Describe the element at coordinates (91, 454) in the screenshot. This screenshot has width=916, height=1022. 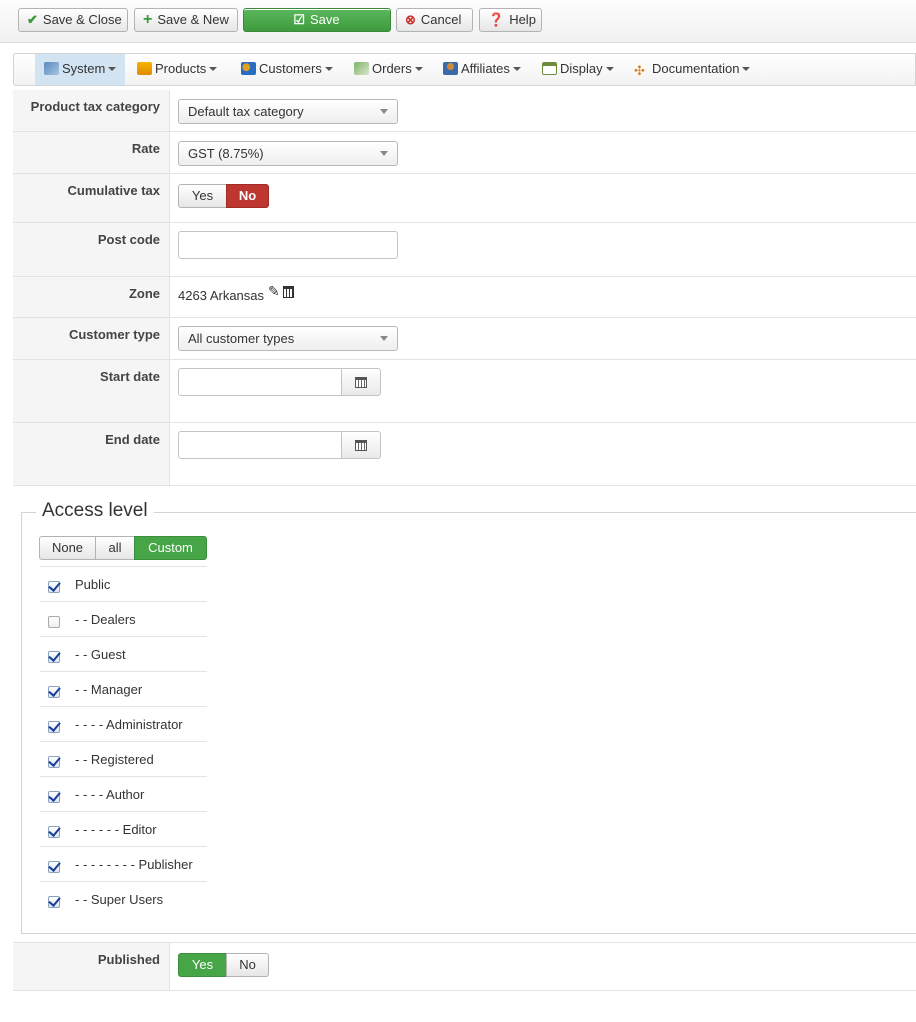
I see `end-date-label: End date` at that location.